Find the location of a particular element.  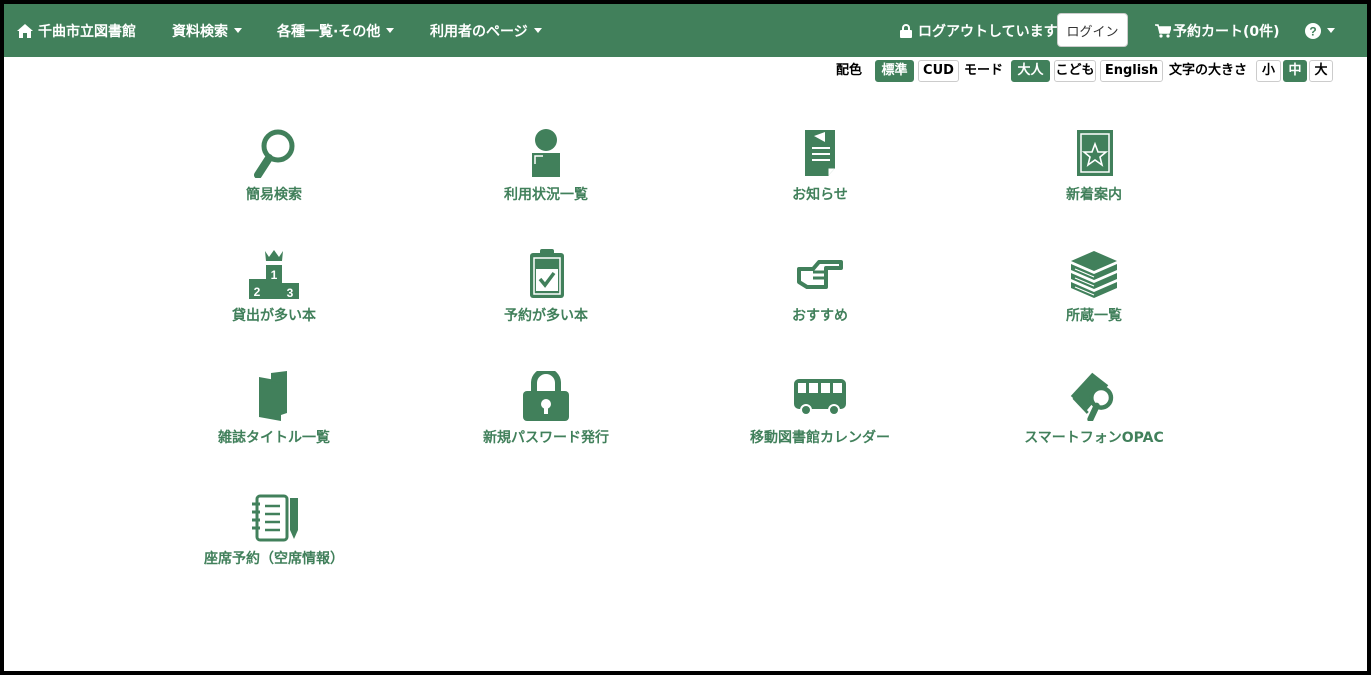

text-size-label: 文字の大きさ is located at coordinates (1208, 70).